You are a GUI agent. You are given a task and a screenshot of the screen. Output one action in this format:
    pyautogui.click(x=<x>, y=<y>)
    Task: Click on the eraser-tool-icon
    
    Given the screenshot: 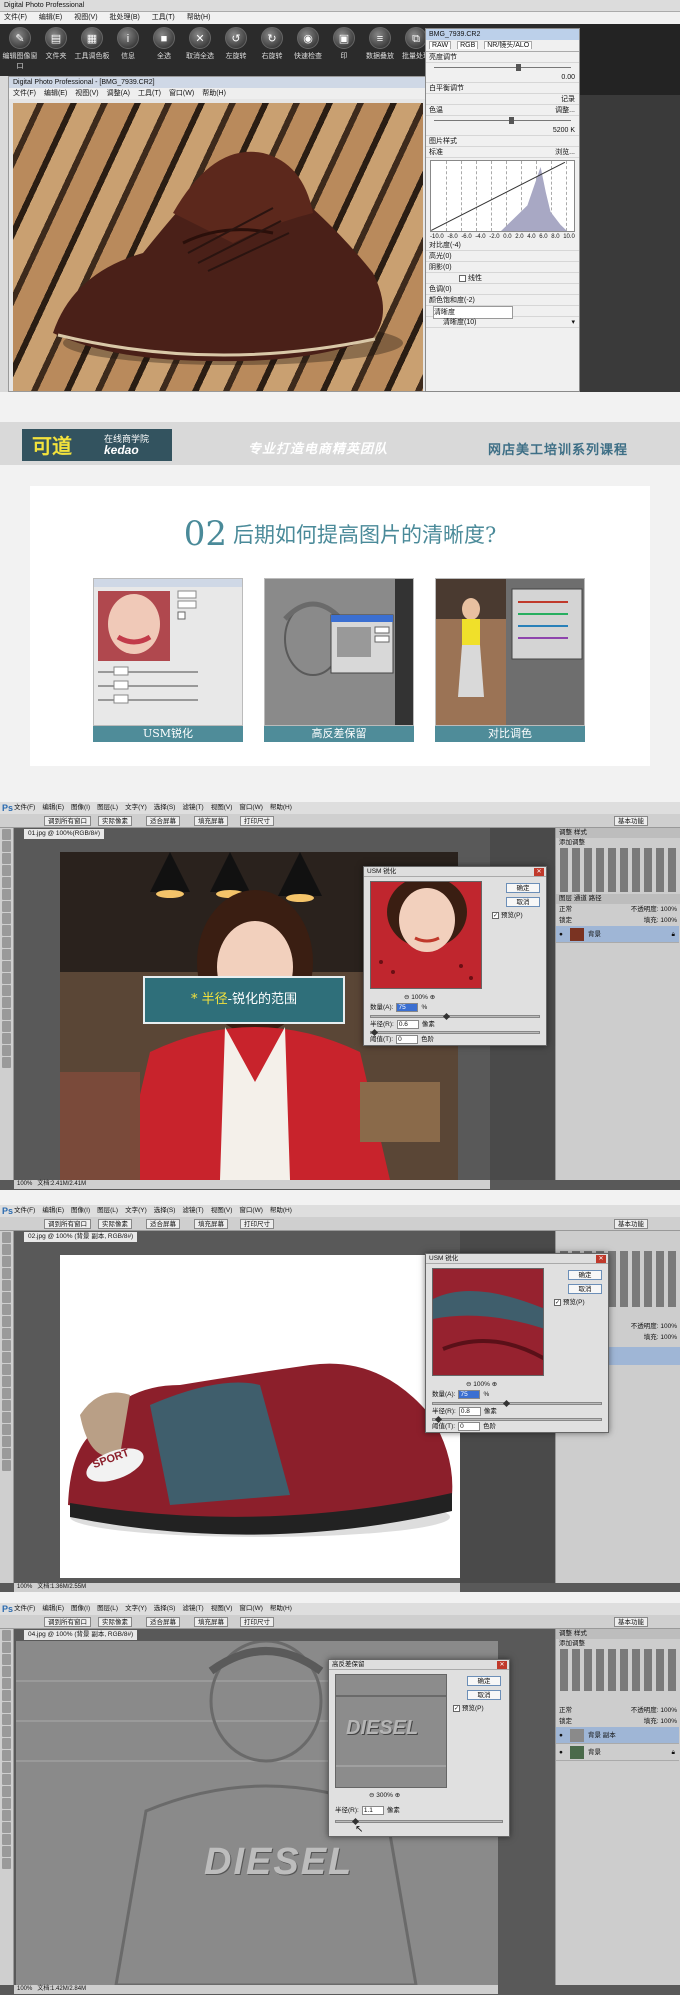 What is the action you would take?
    pyautogui.click(x=6, y=1357)
    